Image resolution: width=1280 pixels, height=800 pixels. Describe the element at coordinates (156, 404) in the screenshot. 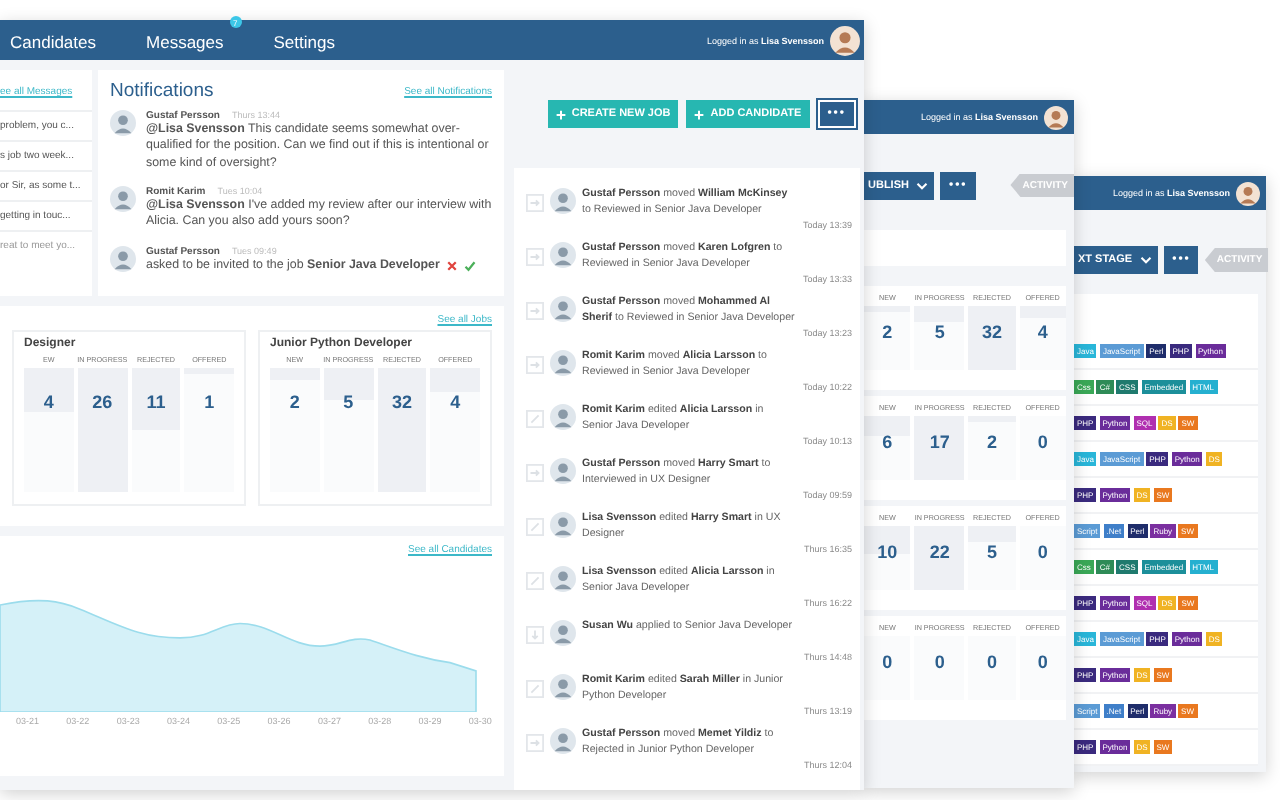

I see `count-value: 11` at that location.